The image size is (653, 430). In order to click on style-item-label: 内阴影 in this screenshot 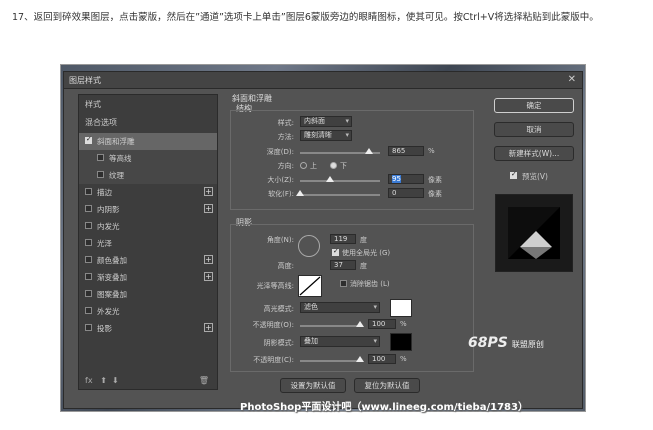, I will do `click(108, 209)`.